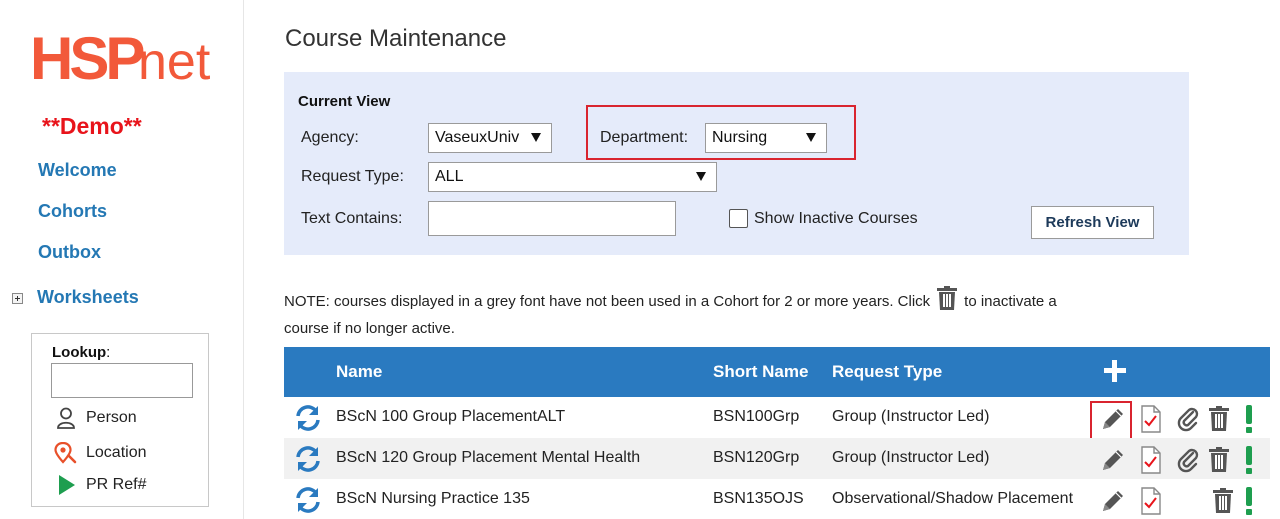  What do you see at coordinates (88, 297) in the screenshot?
I see `nav-worksheets: Worksheets` at bounding box center [88, 297].